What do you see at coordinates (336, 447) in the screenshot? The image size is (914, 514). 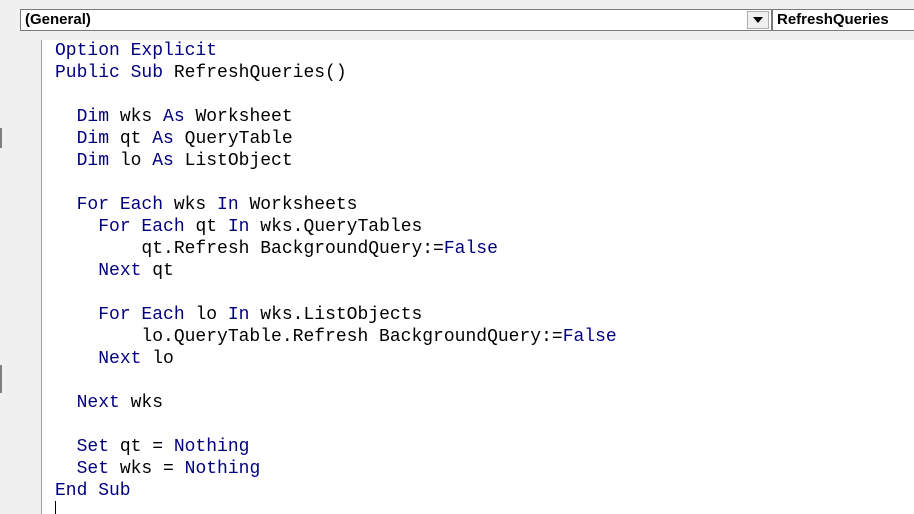 I see `code-line: Set qt = Nothing` at bounding box center [336, 447].